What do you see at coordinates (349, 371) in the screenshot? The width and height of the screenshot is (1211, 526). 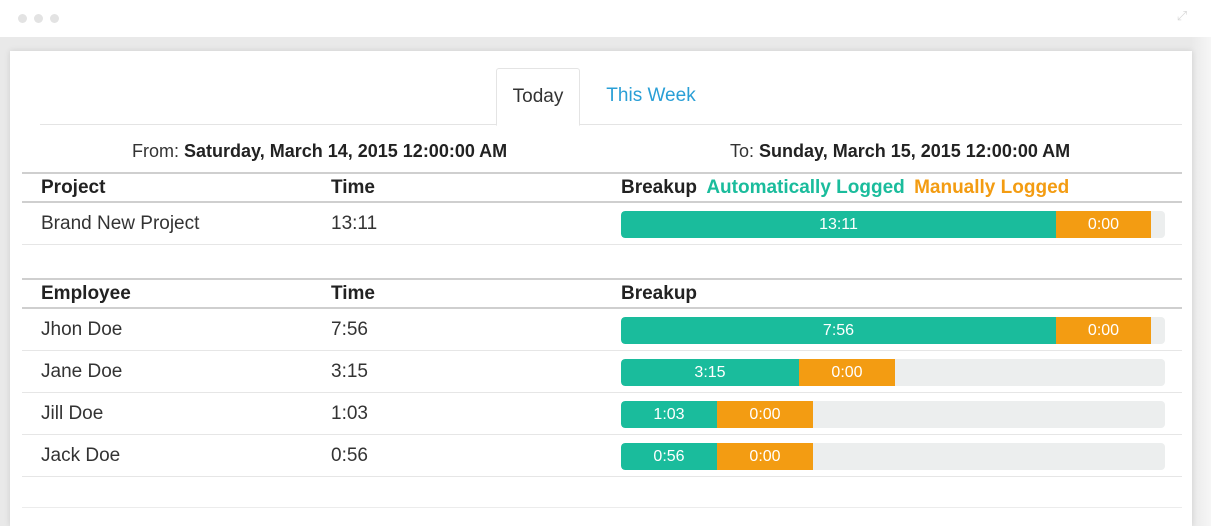 I see `row-time: 3:15` at bounding box center [349, 371].